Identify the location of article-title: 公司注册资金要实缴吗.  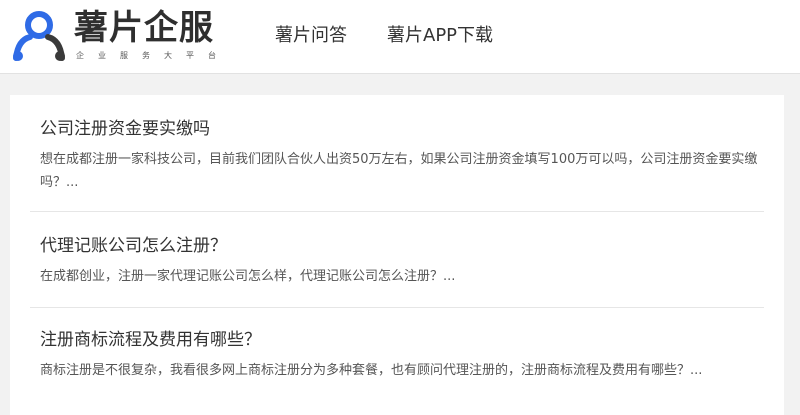
(402, 129).